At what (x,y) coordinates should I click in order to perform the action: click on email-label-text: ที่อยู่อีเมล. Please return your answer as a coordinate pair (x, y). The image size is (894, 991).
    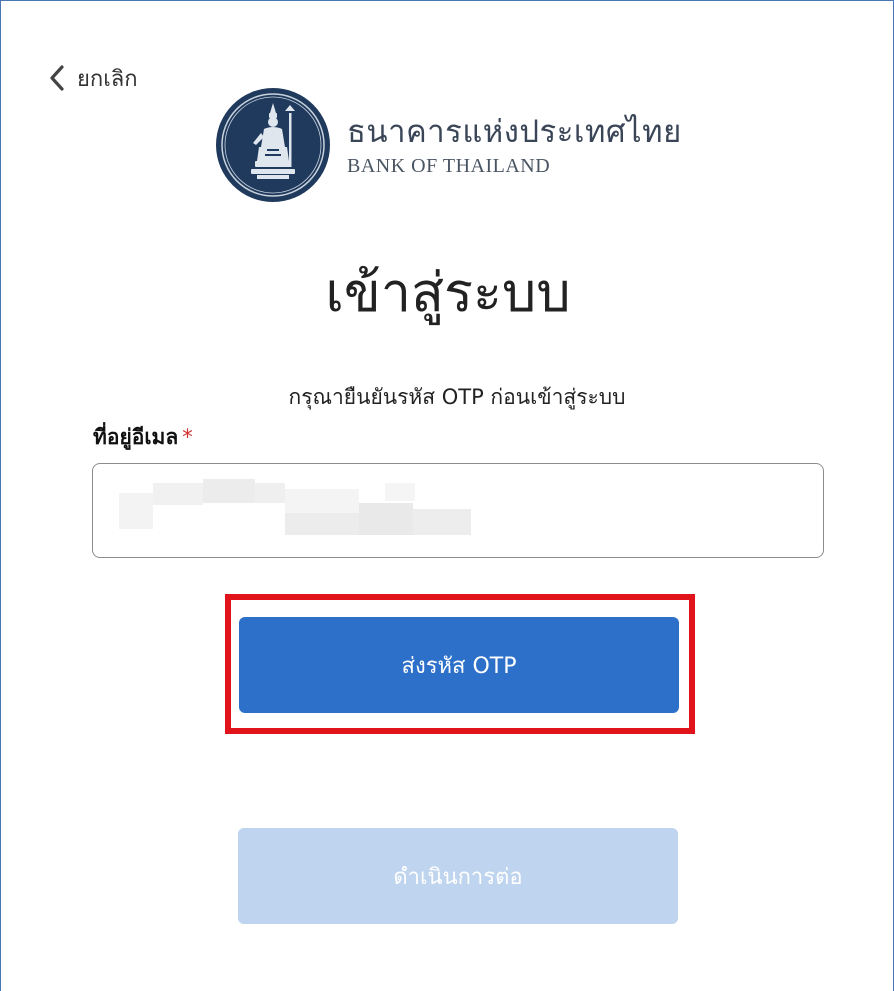
    Looking at the image, I should click on (136, 437).